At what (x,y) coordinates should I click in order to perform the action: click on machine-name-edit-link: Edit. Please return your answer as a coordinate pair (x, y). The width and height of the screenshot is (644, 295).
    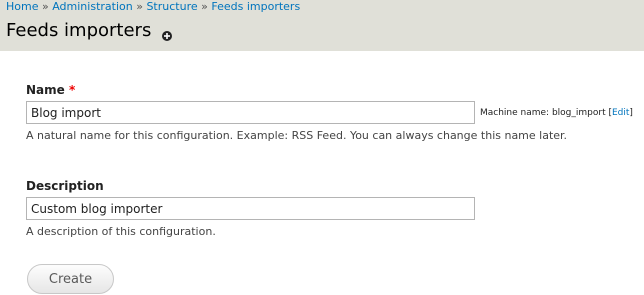
    Looking at the image, I should click on (620, 113).